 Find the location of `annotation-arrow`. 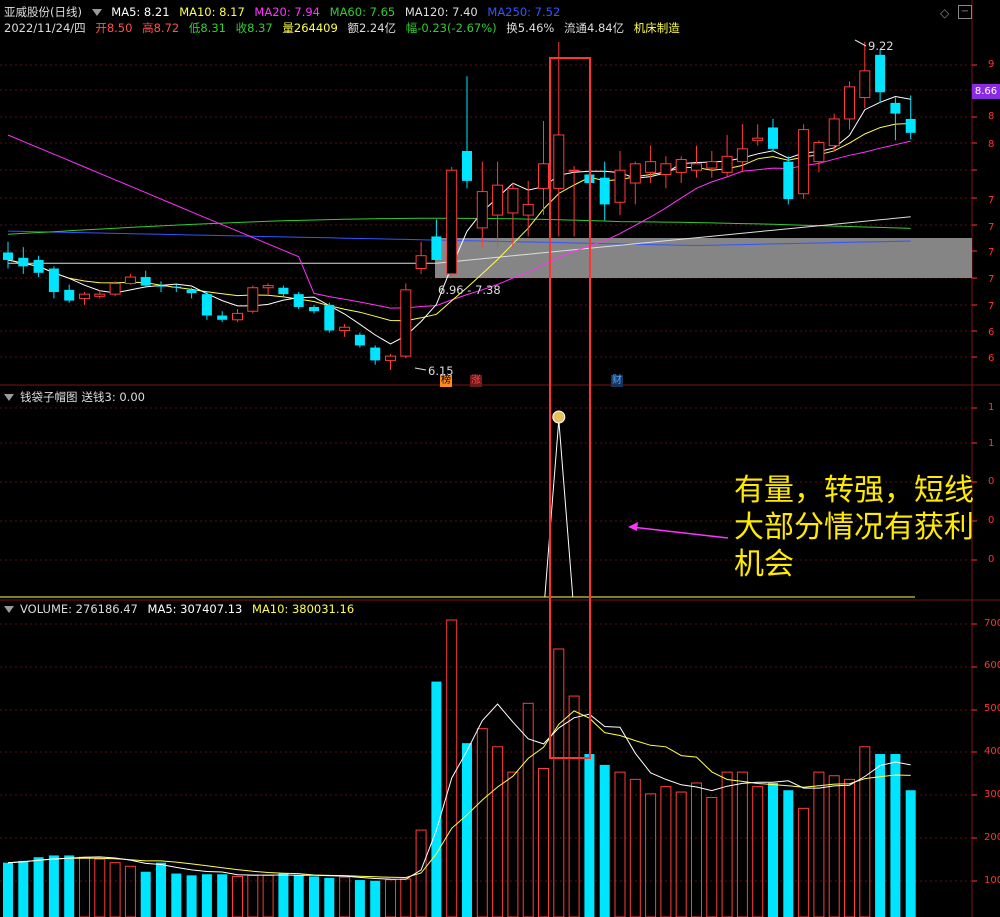

annotation-arrow is located at coordinates (680, 532).